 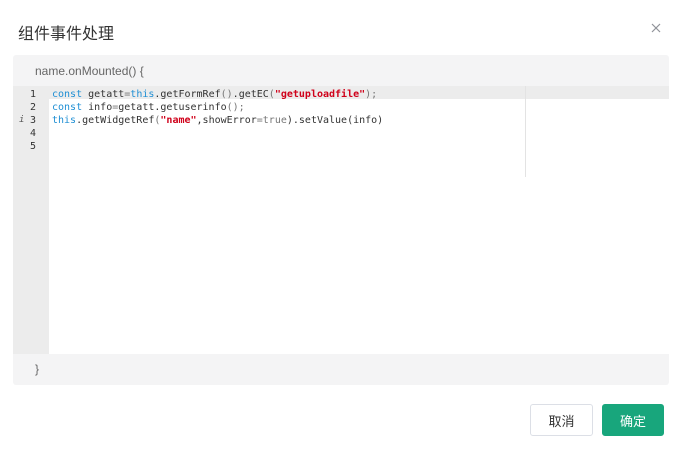 What do you see at coordinates (320, 94) in the screenshot?
I see `code-token: "getuploadfile"` at bounding box center [320, 94].